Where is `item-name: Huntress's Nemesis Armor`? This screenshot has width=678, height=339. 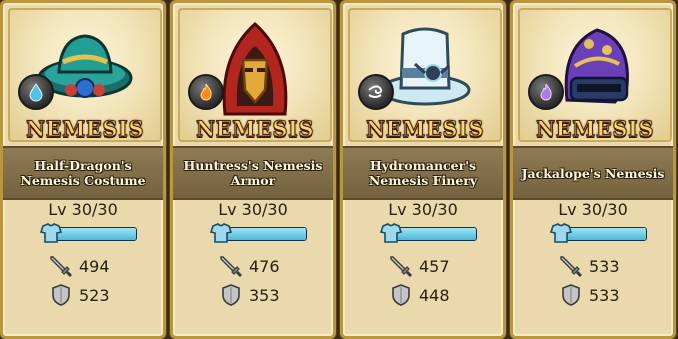
item-name: Huntress's Nemesis Armor is located at coordinates (253, 173).